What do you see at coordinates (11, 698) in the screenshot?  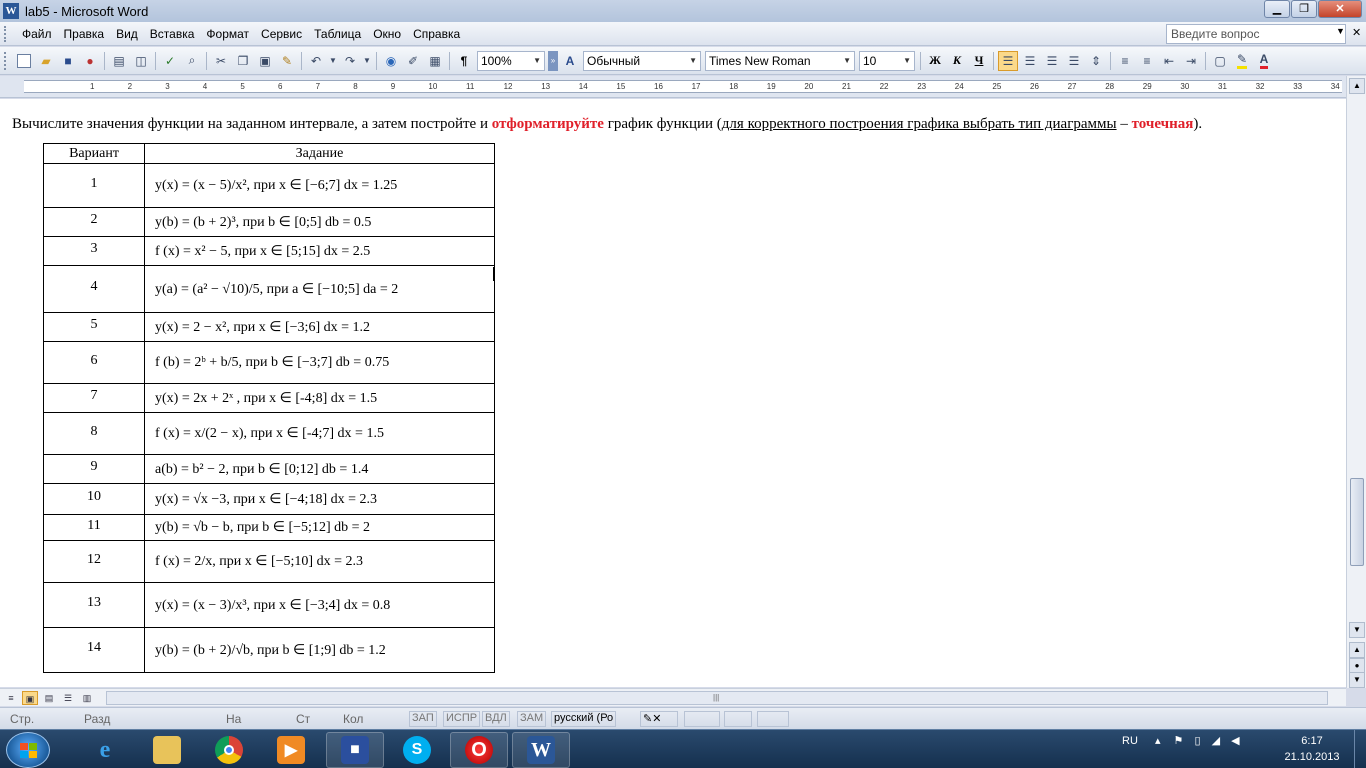 I see `normal-view-button: ≡` at bounding box center [11, 698].